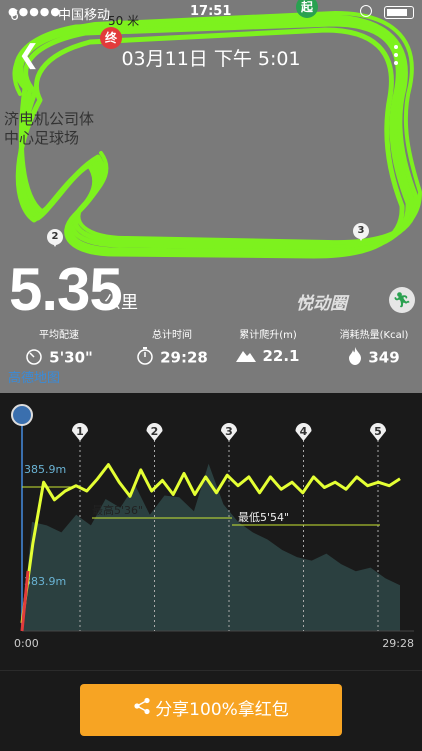  I want to click on distance-unit: 公里, so click(121, 303).